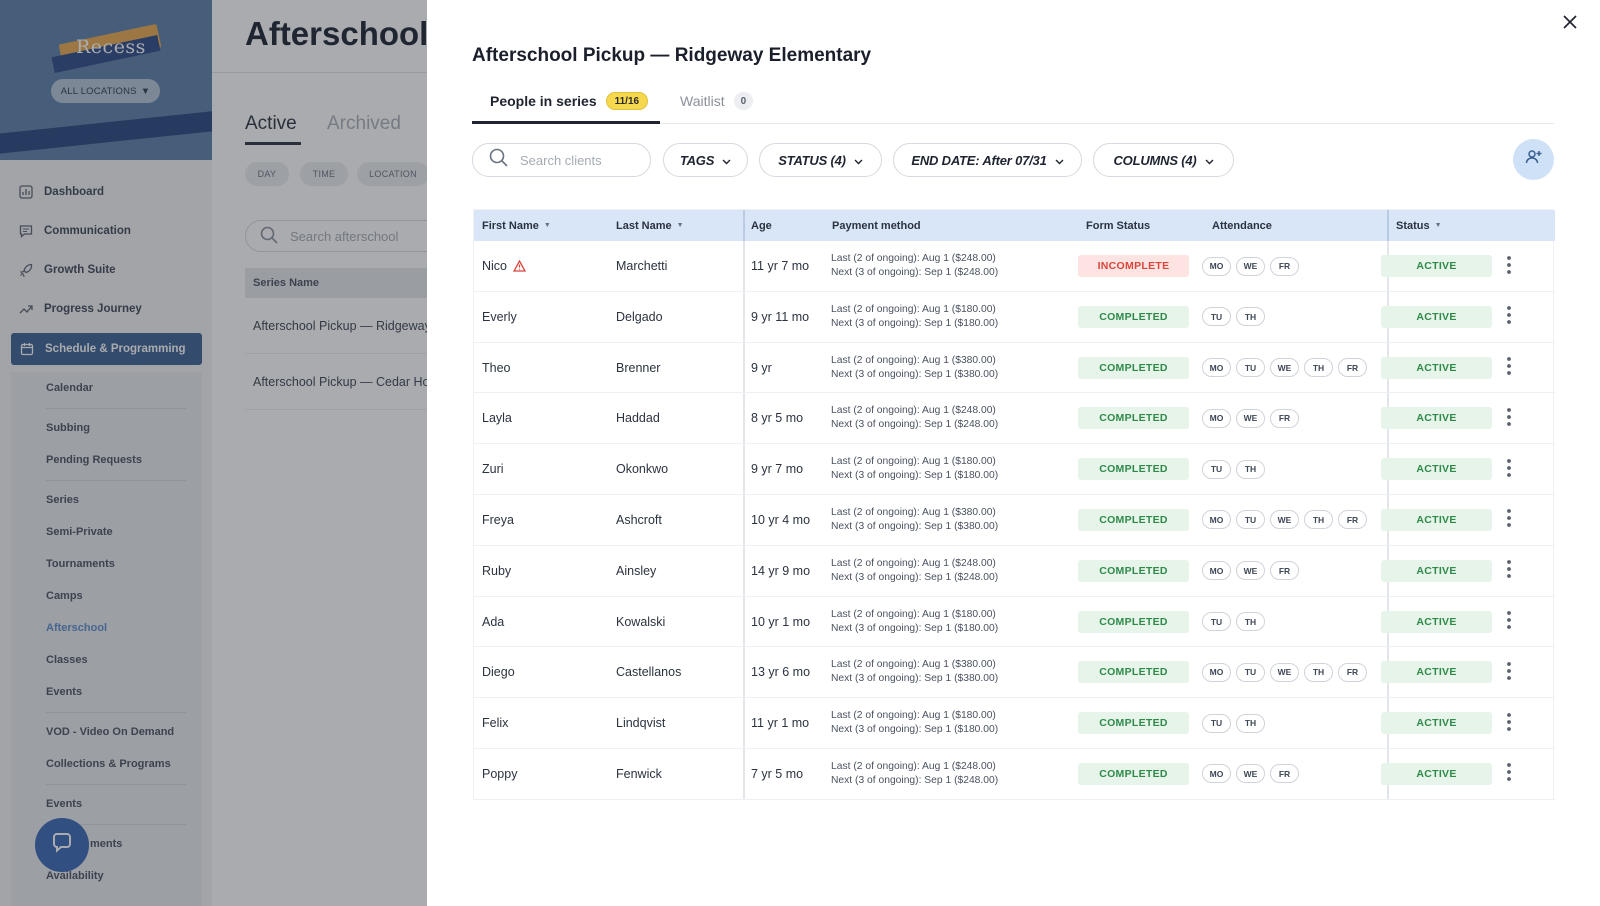 The image size is (1600, 906). I want to click on payment-last: Last (2 of ongoing): Aug 1 ($380.00), so click(913, 360).